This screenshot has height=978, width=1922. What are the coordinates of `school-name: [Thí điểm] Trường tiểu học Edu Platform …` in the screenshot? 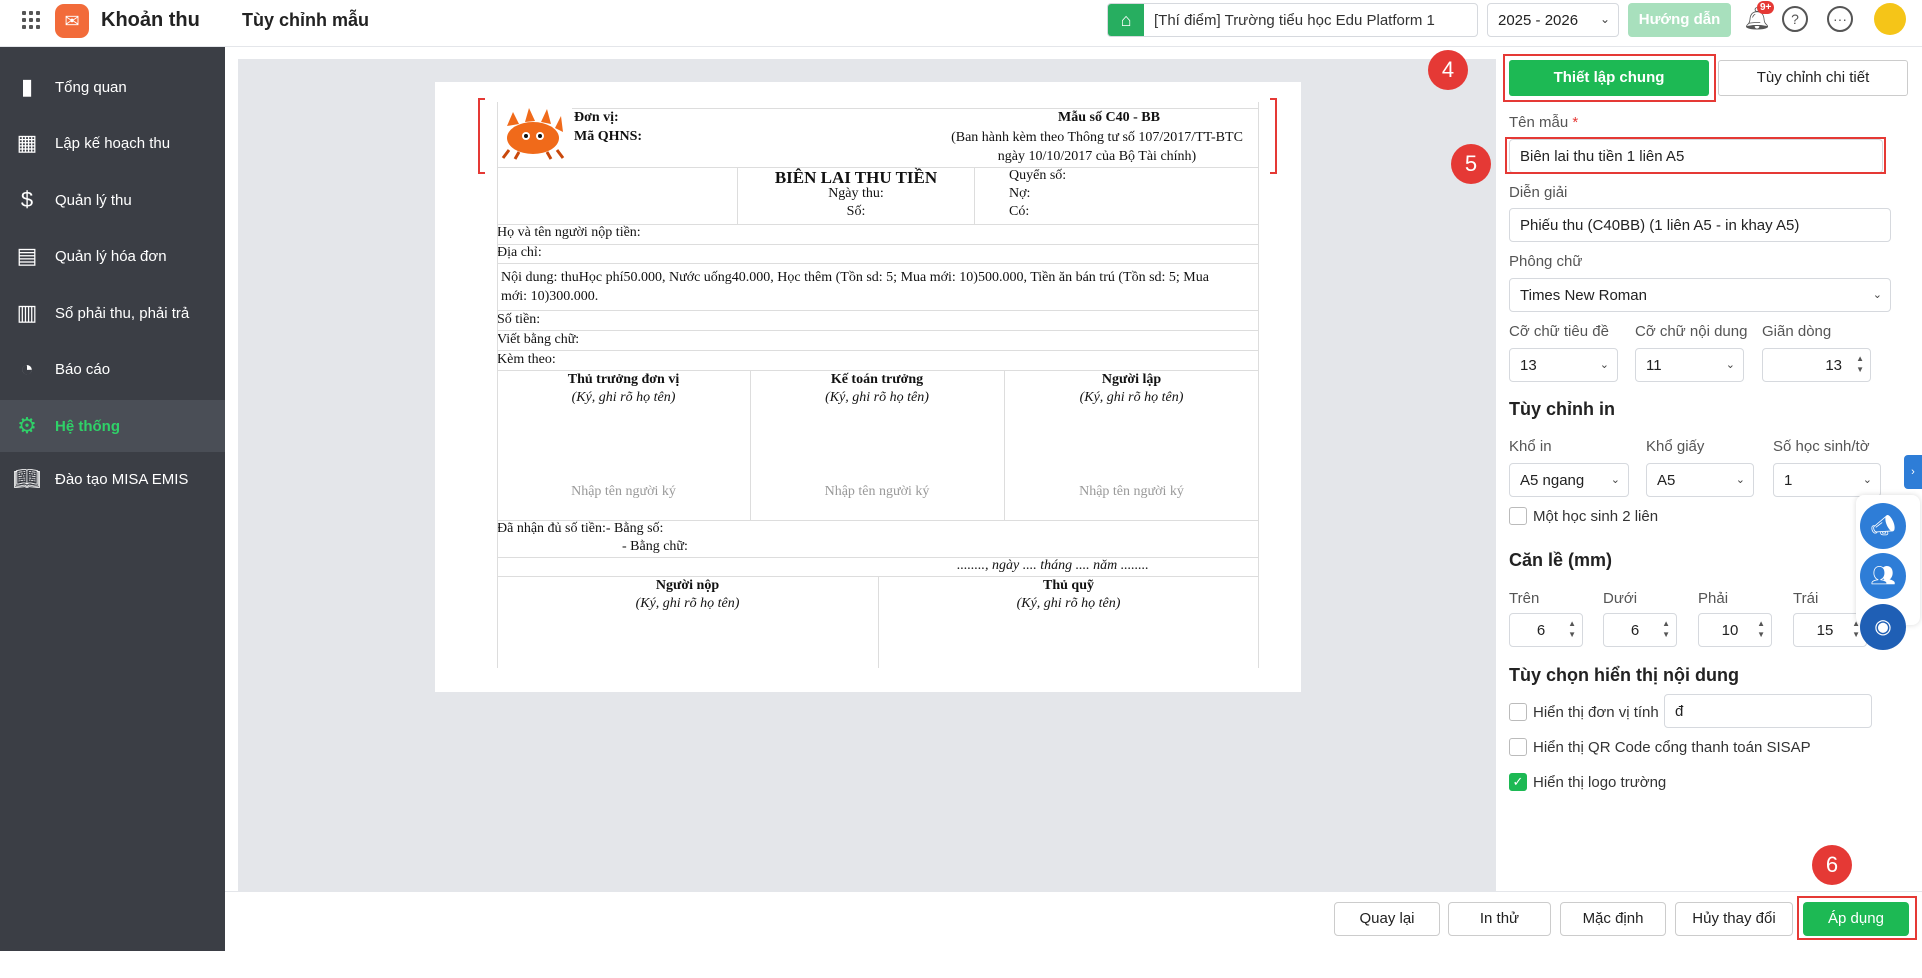 It's located at (1294, 20).